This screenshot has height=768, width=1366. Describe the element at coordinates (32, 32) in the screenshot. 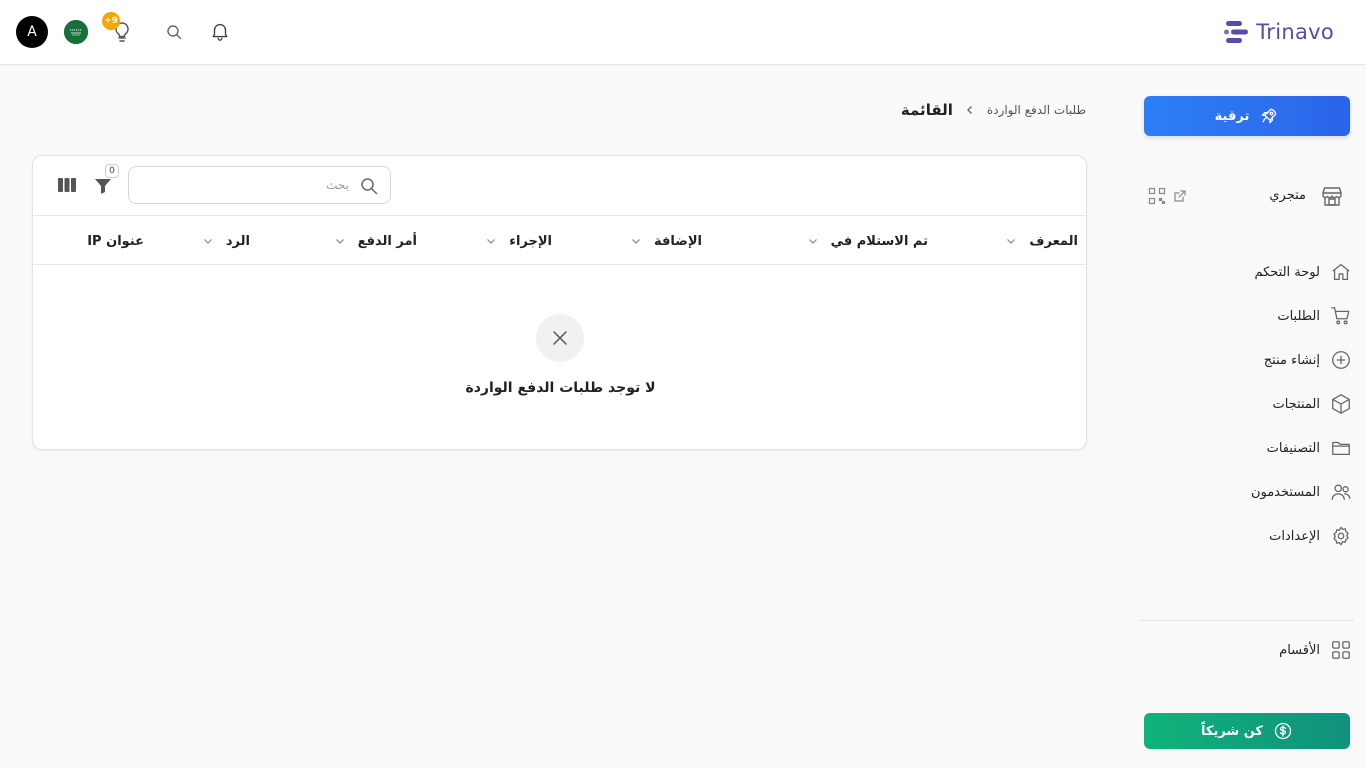

I see `avatar: A` at that location.